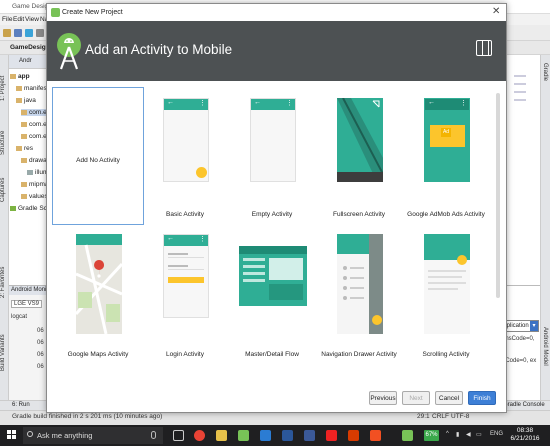  What do you see at coordinates (4, 282) in the screenshot?
I see `tab-favorites: 2: Favorites` at bounding box center [4, 282].